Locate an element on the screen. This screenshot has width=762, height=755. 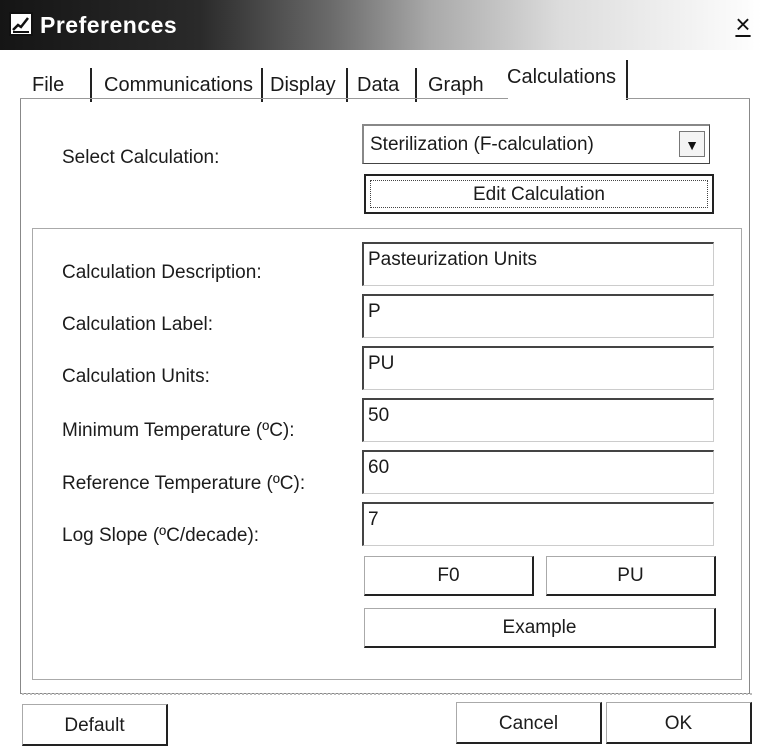
calculation-label-value: P is located at coordinates (374, 311).